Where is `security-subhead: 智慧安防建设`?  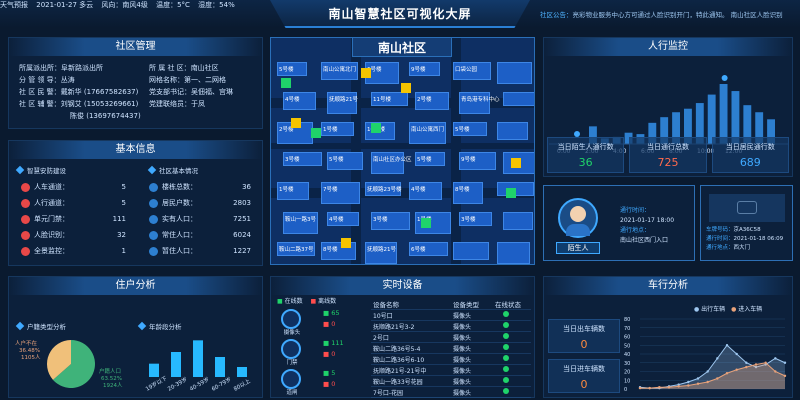 security-subhead: 智慧安防建设 is located at coordinates (40, 170).